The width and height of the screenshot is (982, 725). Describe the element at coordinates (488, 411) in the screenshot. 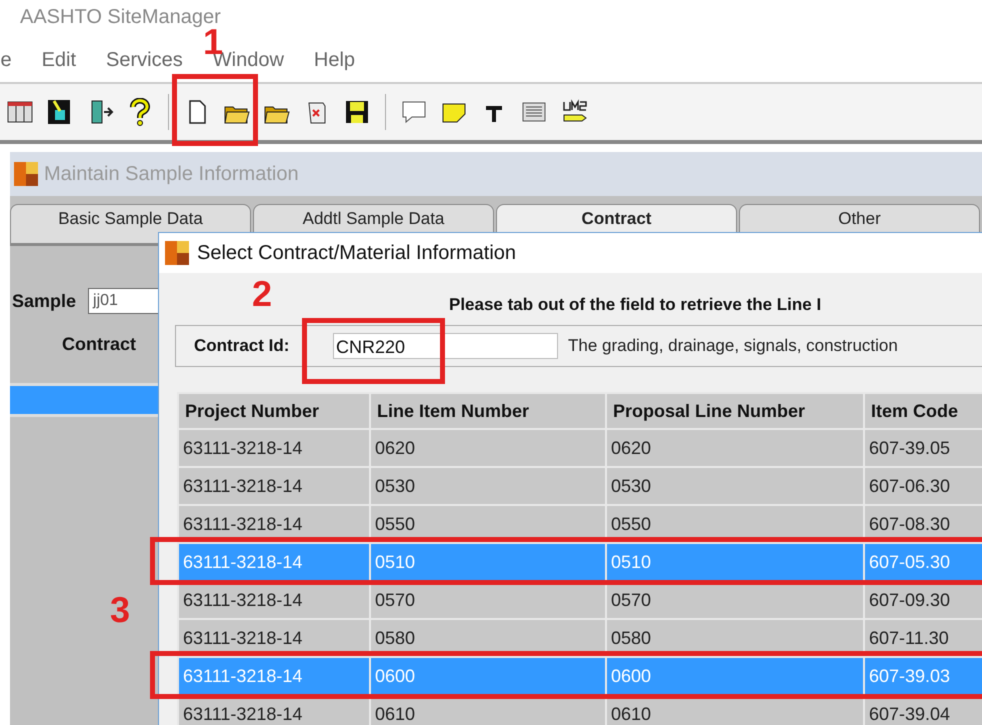

I see `column-header: Line Item Number` at that location.